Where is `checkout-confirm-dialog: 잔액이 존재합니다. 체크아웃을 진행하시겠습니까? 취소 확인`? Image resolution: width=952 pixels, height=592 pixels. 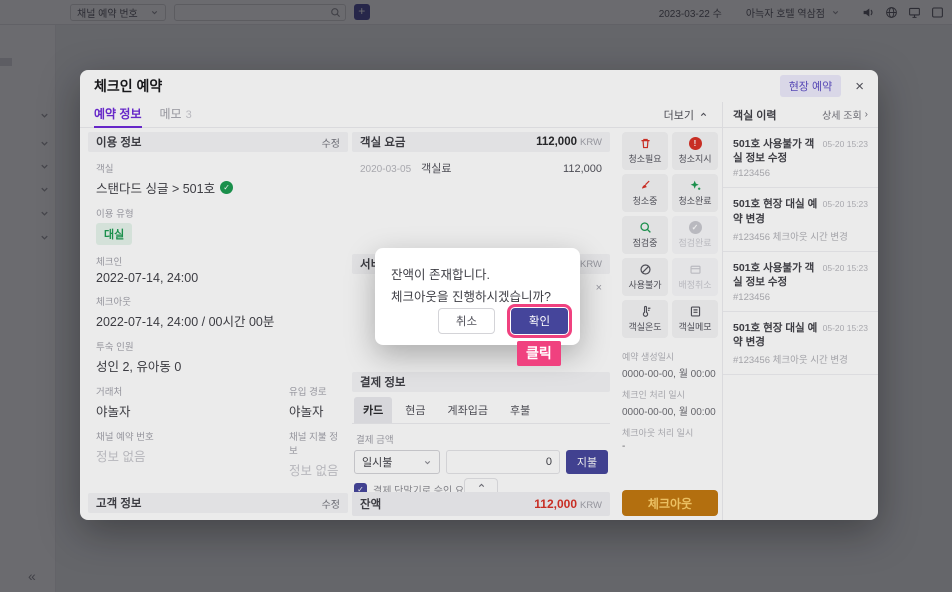 checkout-confirm-dialog: 잔액이 존재합니다. 체크아웃을 진행하시겠습니까? 취소 확인 is located at coordinates (477, 296).